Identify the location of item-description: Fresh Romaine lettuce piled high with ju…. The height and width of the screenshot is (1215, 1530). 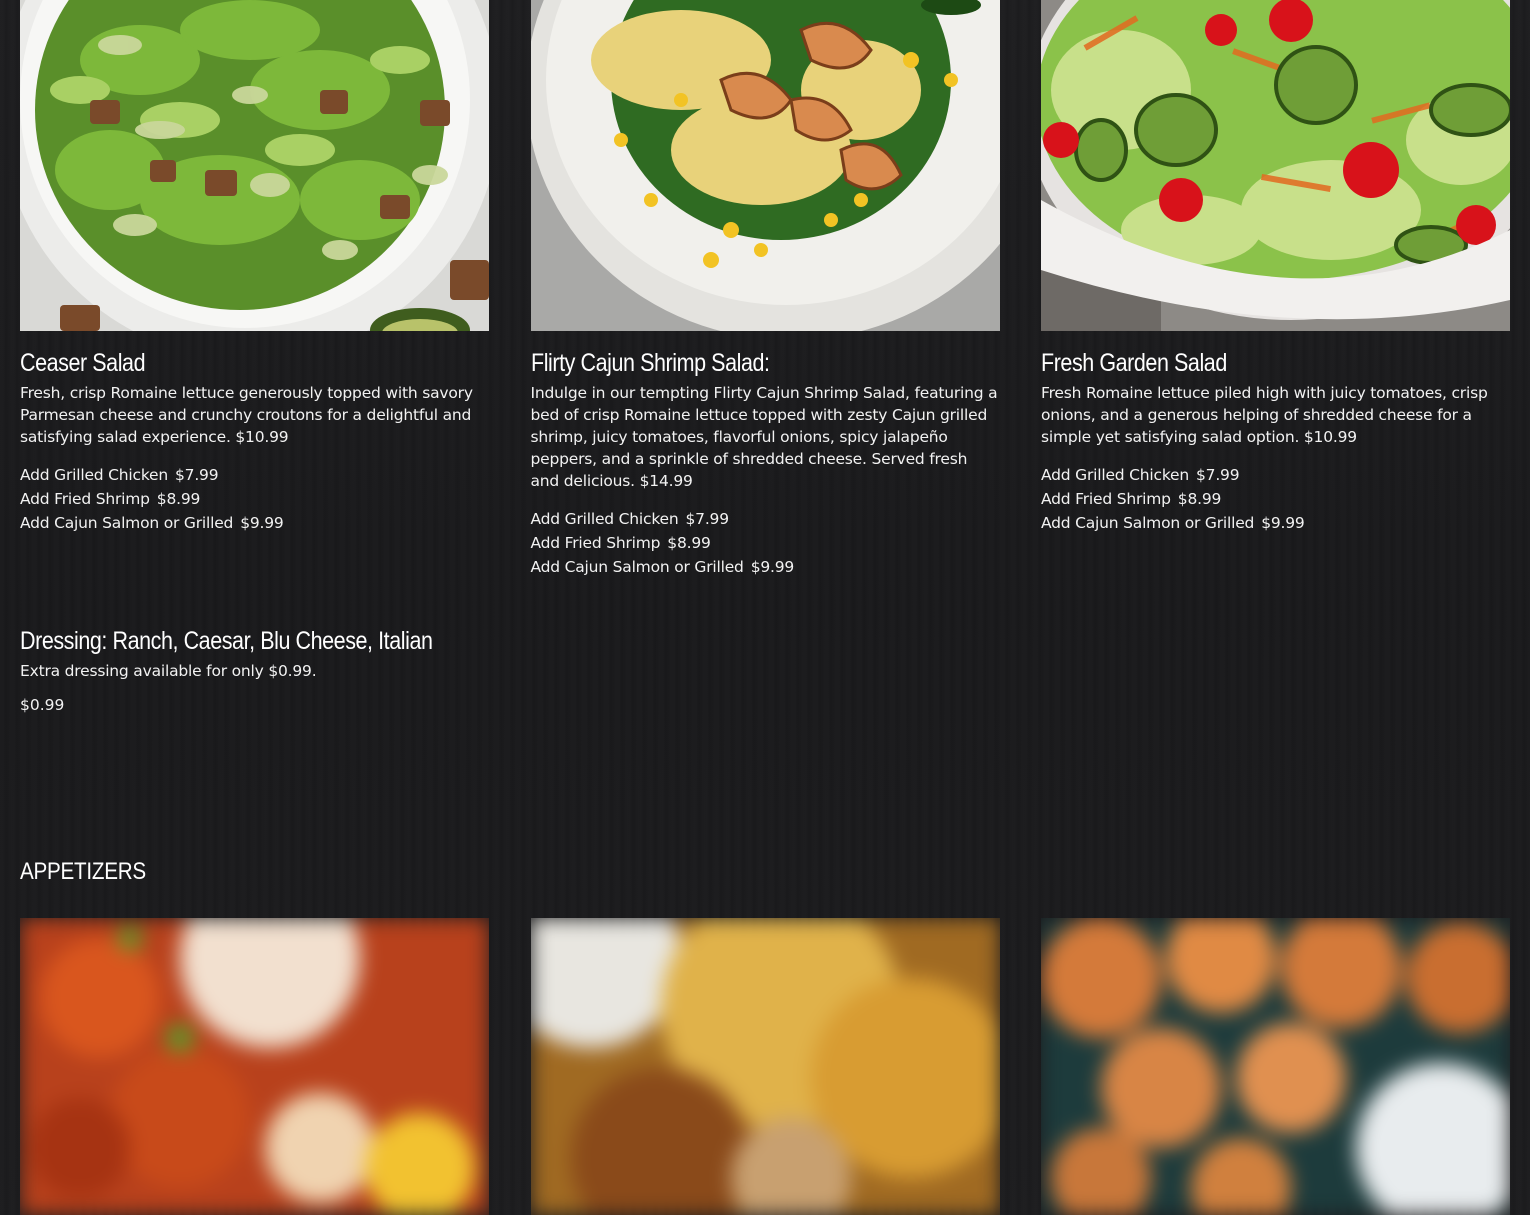
(1264, 415).